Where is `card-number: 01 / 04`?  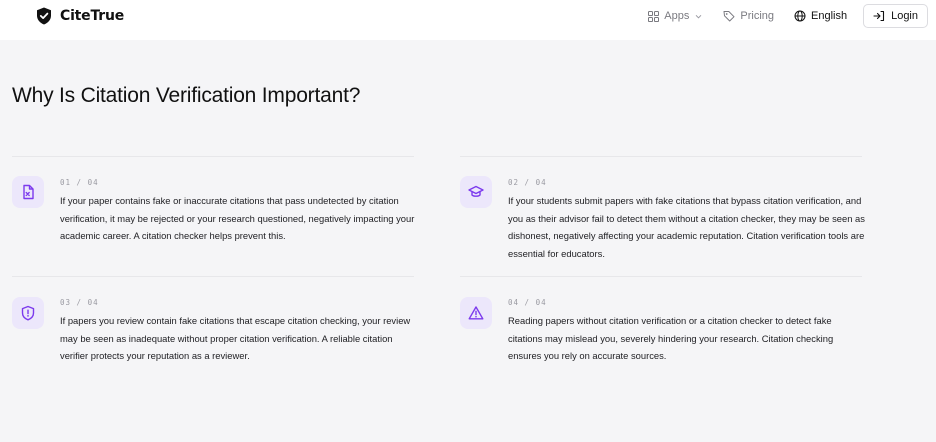 card-number: 01 / 04 is located at coordinates (79, 182).